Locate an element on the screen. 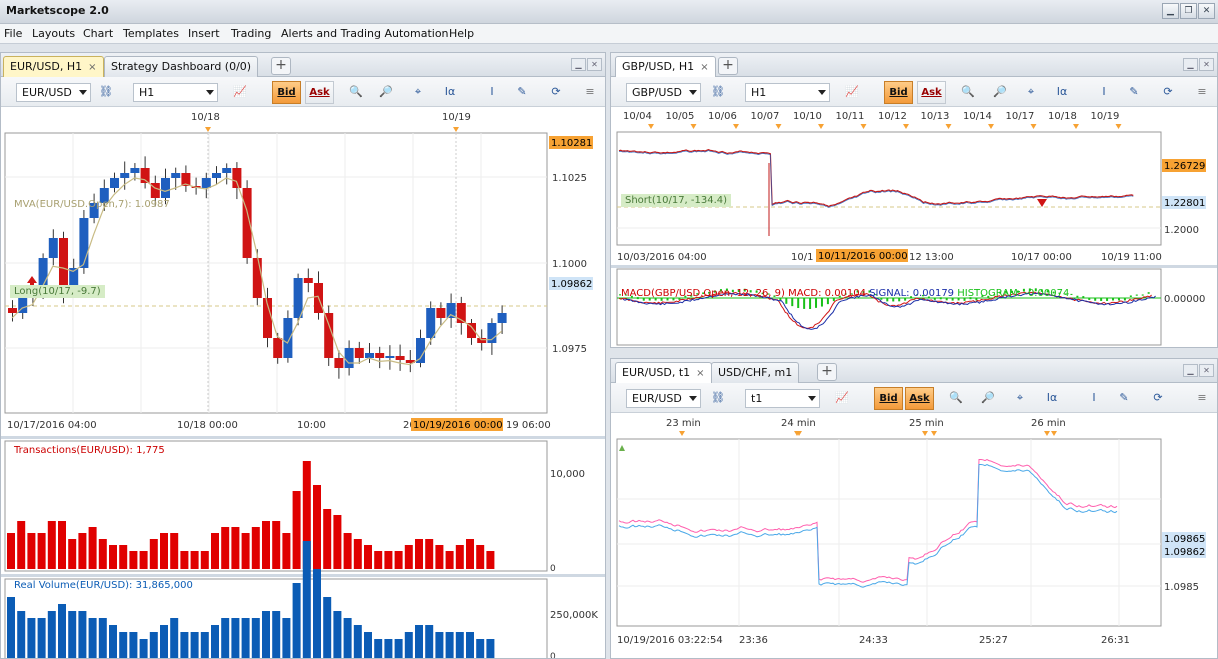  symbol-select: GBP/USD is located at coordinates (663, 92).